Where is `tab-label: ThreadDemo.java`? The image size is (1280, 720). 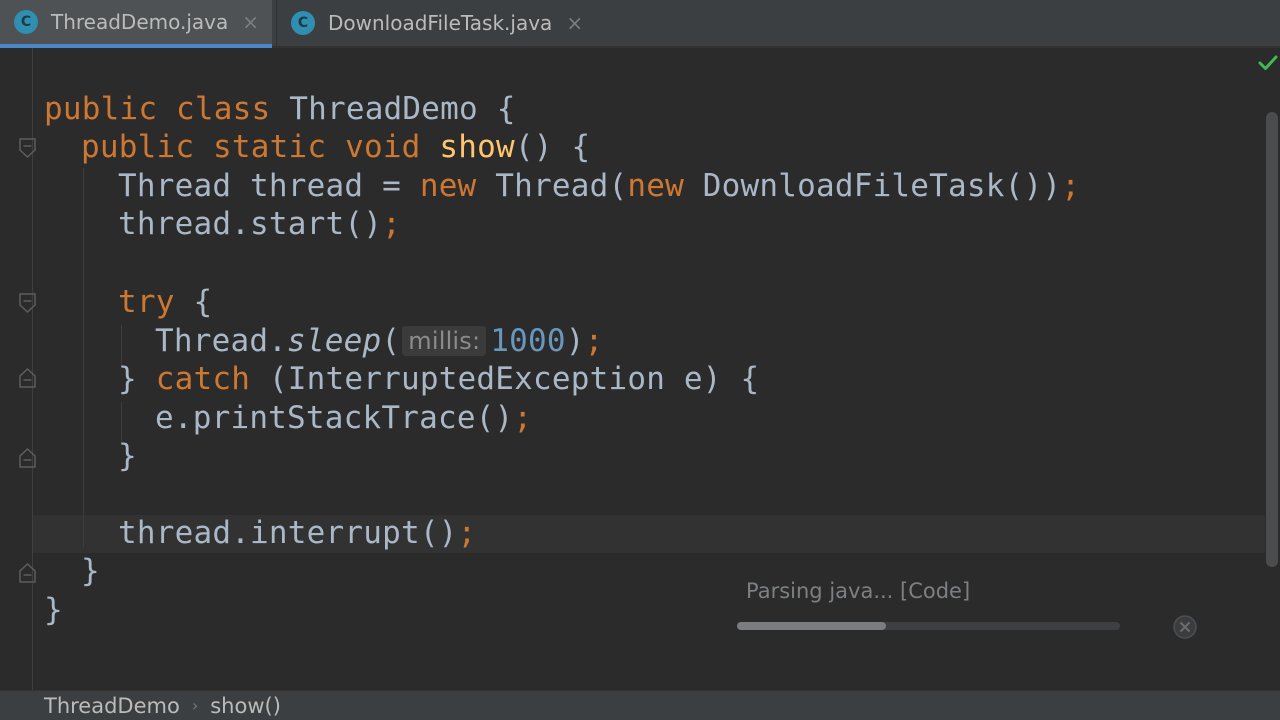
tab-label: ThreadDemo.java is located at coordinates (140, 22).